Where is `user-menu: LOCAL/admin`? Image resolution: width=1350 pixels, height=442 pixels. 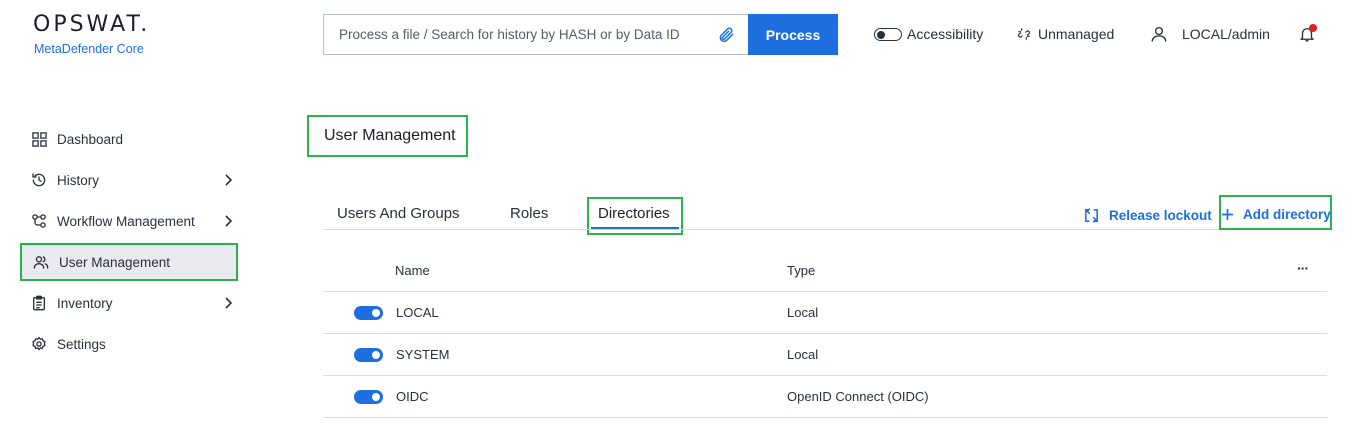
user-menu: LOCAL/admin is located at coordinates (1226, 34).